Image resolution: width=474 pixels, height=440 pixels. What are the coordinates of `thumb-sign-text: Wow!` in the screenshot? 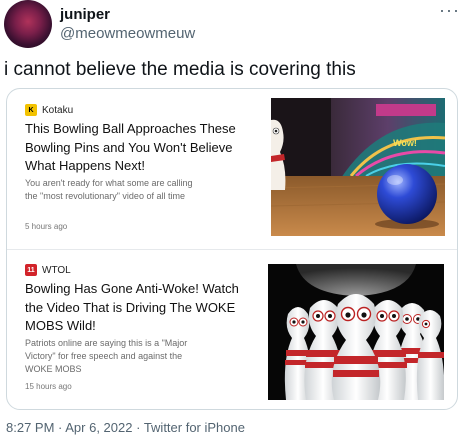 It's located at (405, 143).